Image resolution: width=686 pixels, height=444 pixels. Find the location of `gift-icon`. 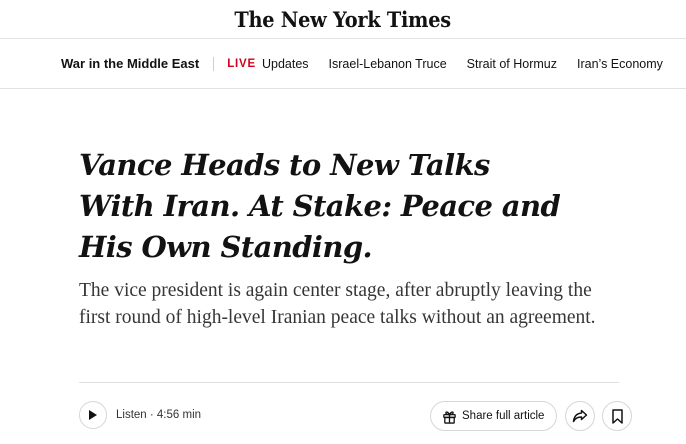

gift-icon is located at coordinates (449, 417).